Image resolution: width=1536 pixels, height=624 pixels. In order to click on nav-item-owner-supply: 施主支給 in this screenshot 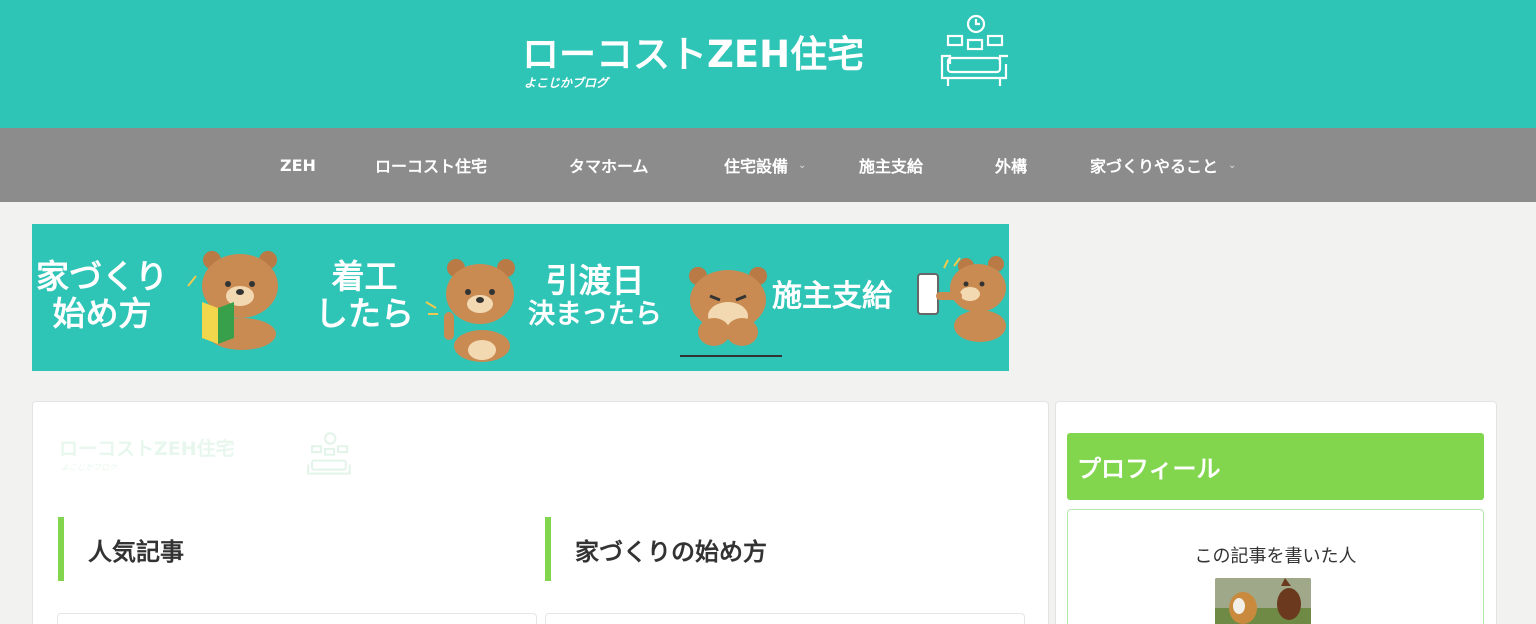, I will do `click(891, 165)`.